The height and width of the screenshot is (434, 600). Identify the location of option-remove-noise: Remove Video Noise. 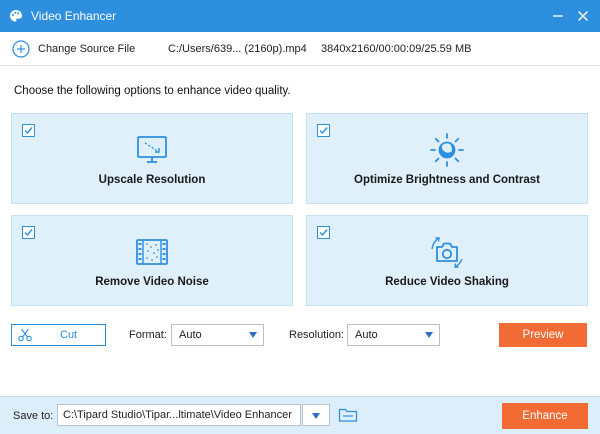
(152, 260).